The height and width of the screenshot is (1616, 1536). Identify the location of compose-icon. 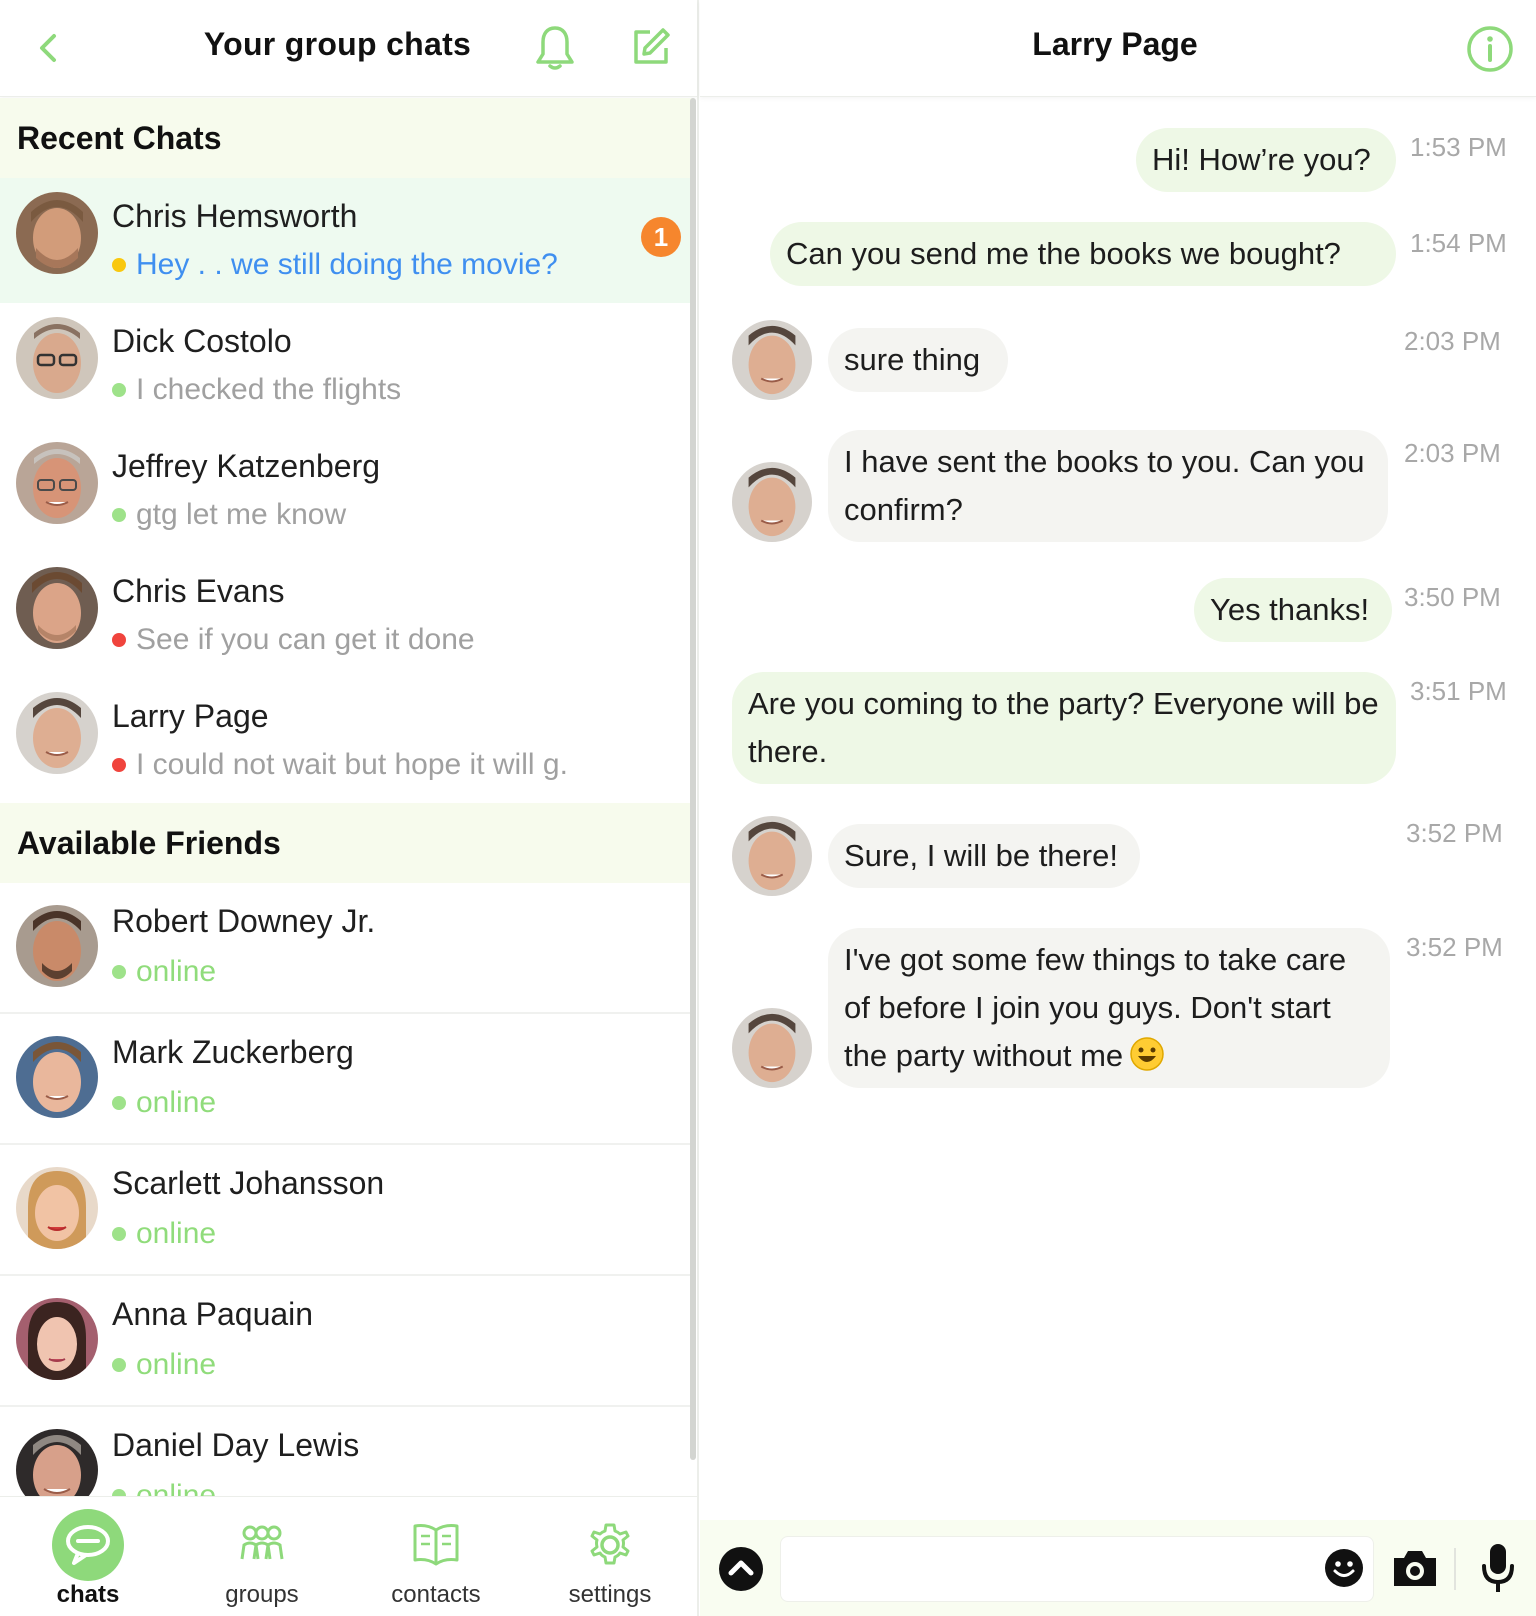
(651, 47).